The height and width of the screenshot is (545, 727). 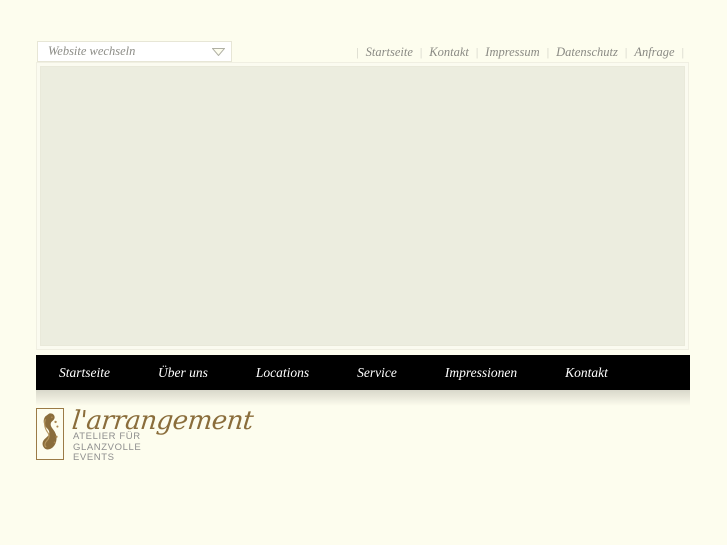 What do you see at coordinates (587, 52) in the screenshot?
I see `top-nav-item-datenschutz: Datenschutz` at bounding box center [587, 52].